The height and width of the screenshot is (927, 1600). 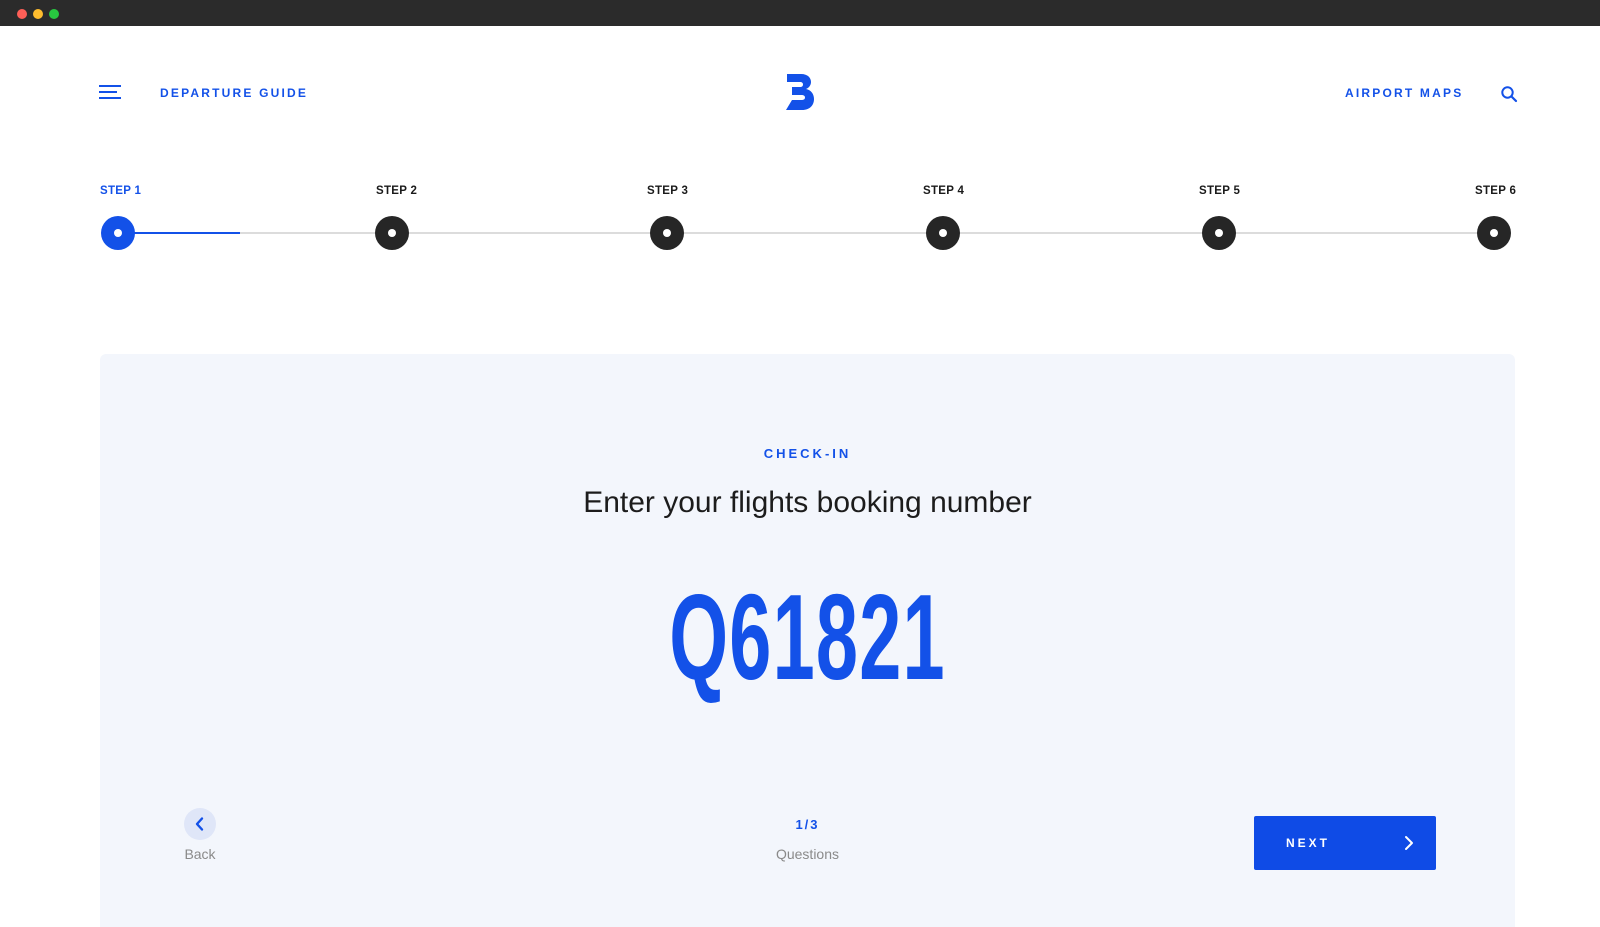 What do you see at coordinates (807, 637) in the screenshot?
I see `booking-number-answer: Q61821` at bounding box center [807, 637].